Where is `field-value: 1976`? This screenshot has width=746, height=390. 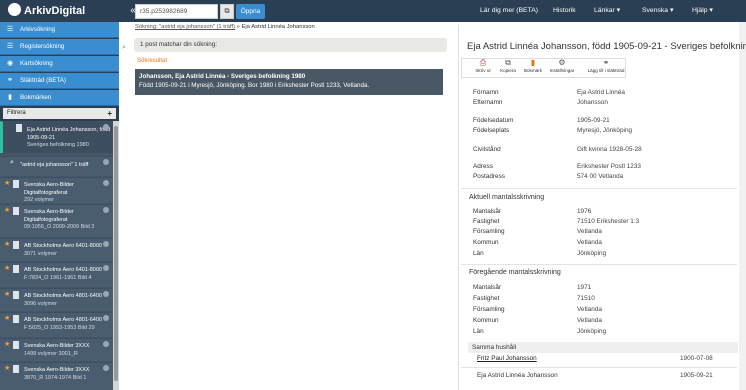 field-value: 1976 is located at coordinates (584, 211).